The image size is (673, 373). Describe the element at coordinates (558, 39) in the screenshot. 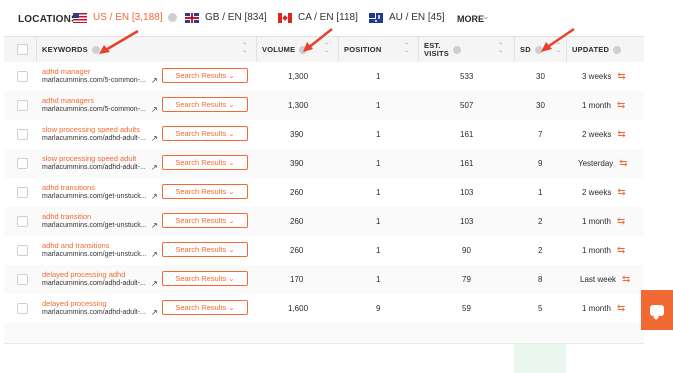

I see `annotation-arrow-sd` at that location.